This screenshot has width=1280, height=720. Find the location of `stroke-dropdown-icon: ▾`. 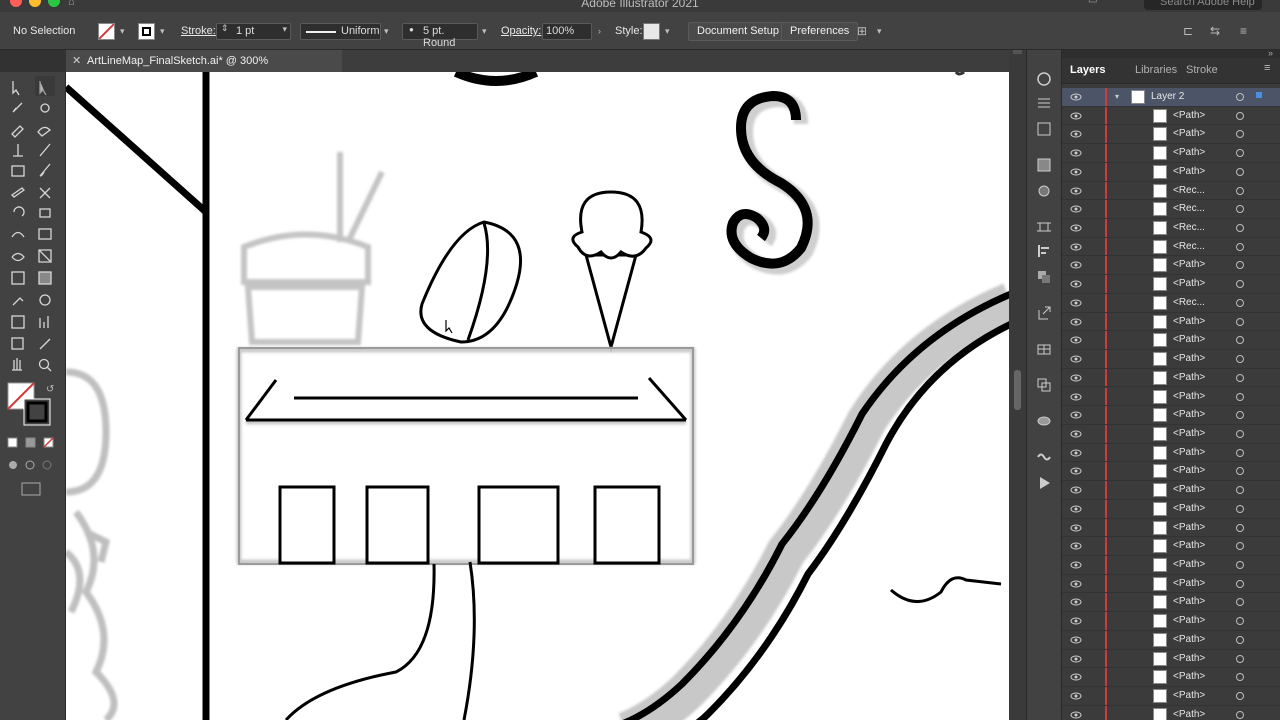

stroke-dropdown-icon: ▾ is located at coordinates (162, 31).